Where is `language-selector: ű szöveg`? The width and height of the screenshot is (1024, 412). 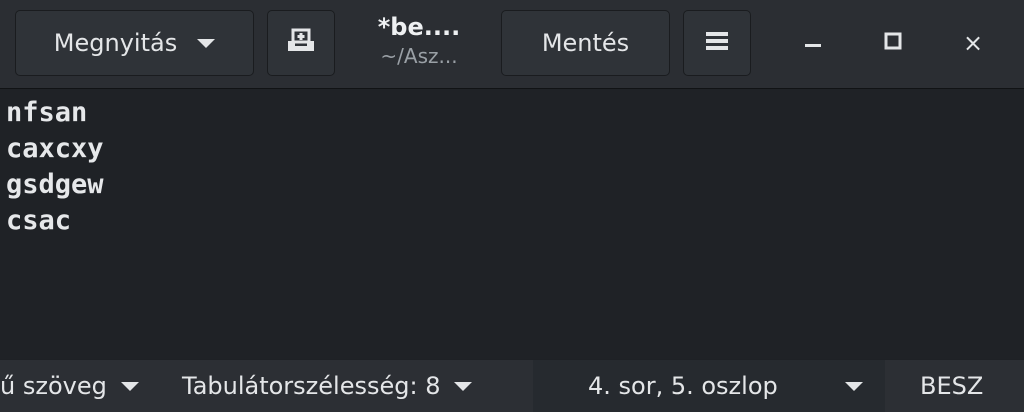
language-selector: ű szöveg is located at coordinates (69, 386).